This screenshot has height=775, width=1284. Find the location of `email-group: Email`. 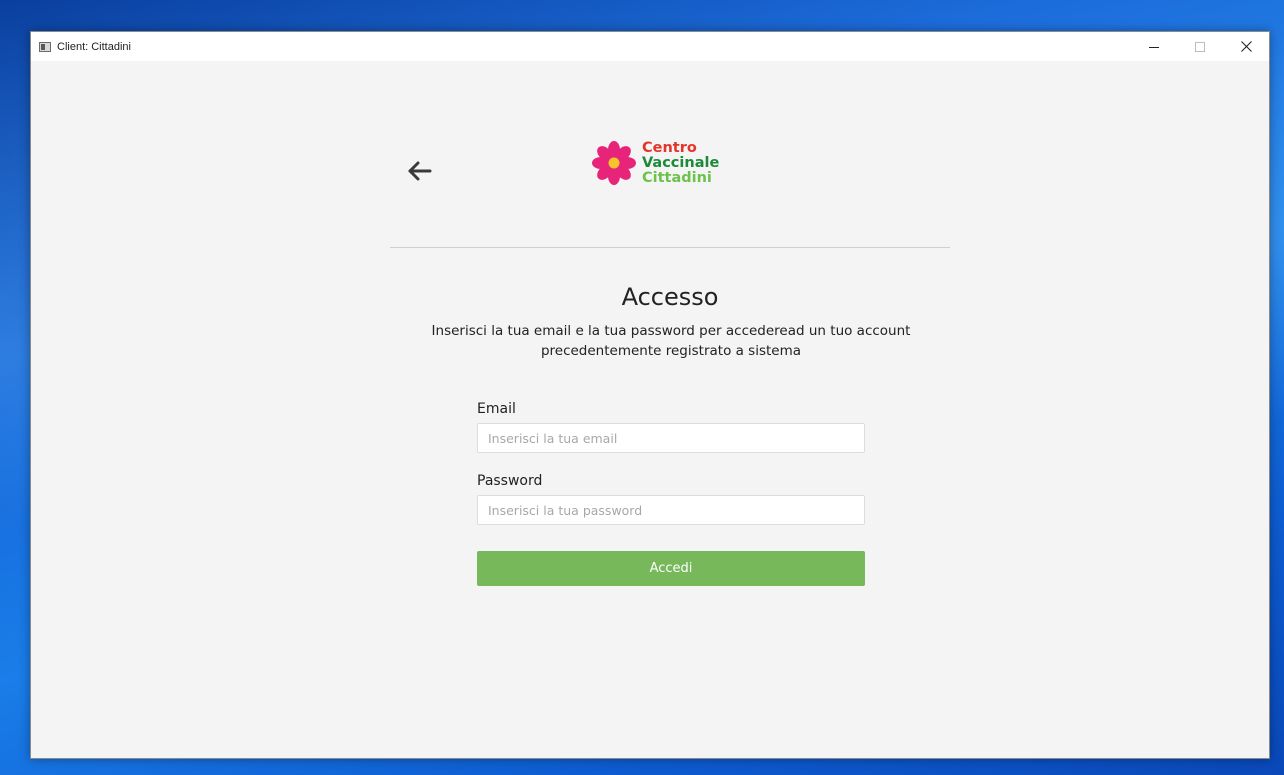

email-group: Email is located at coordinates (671, 427).